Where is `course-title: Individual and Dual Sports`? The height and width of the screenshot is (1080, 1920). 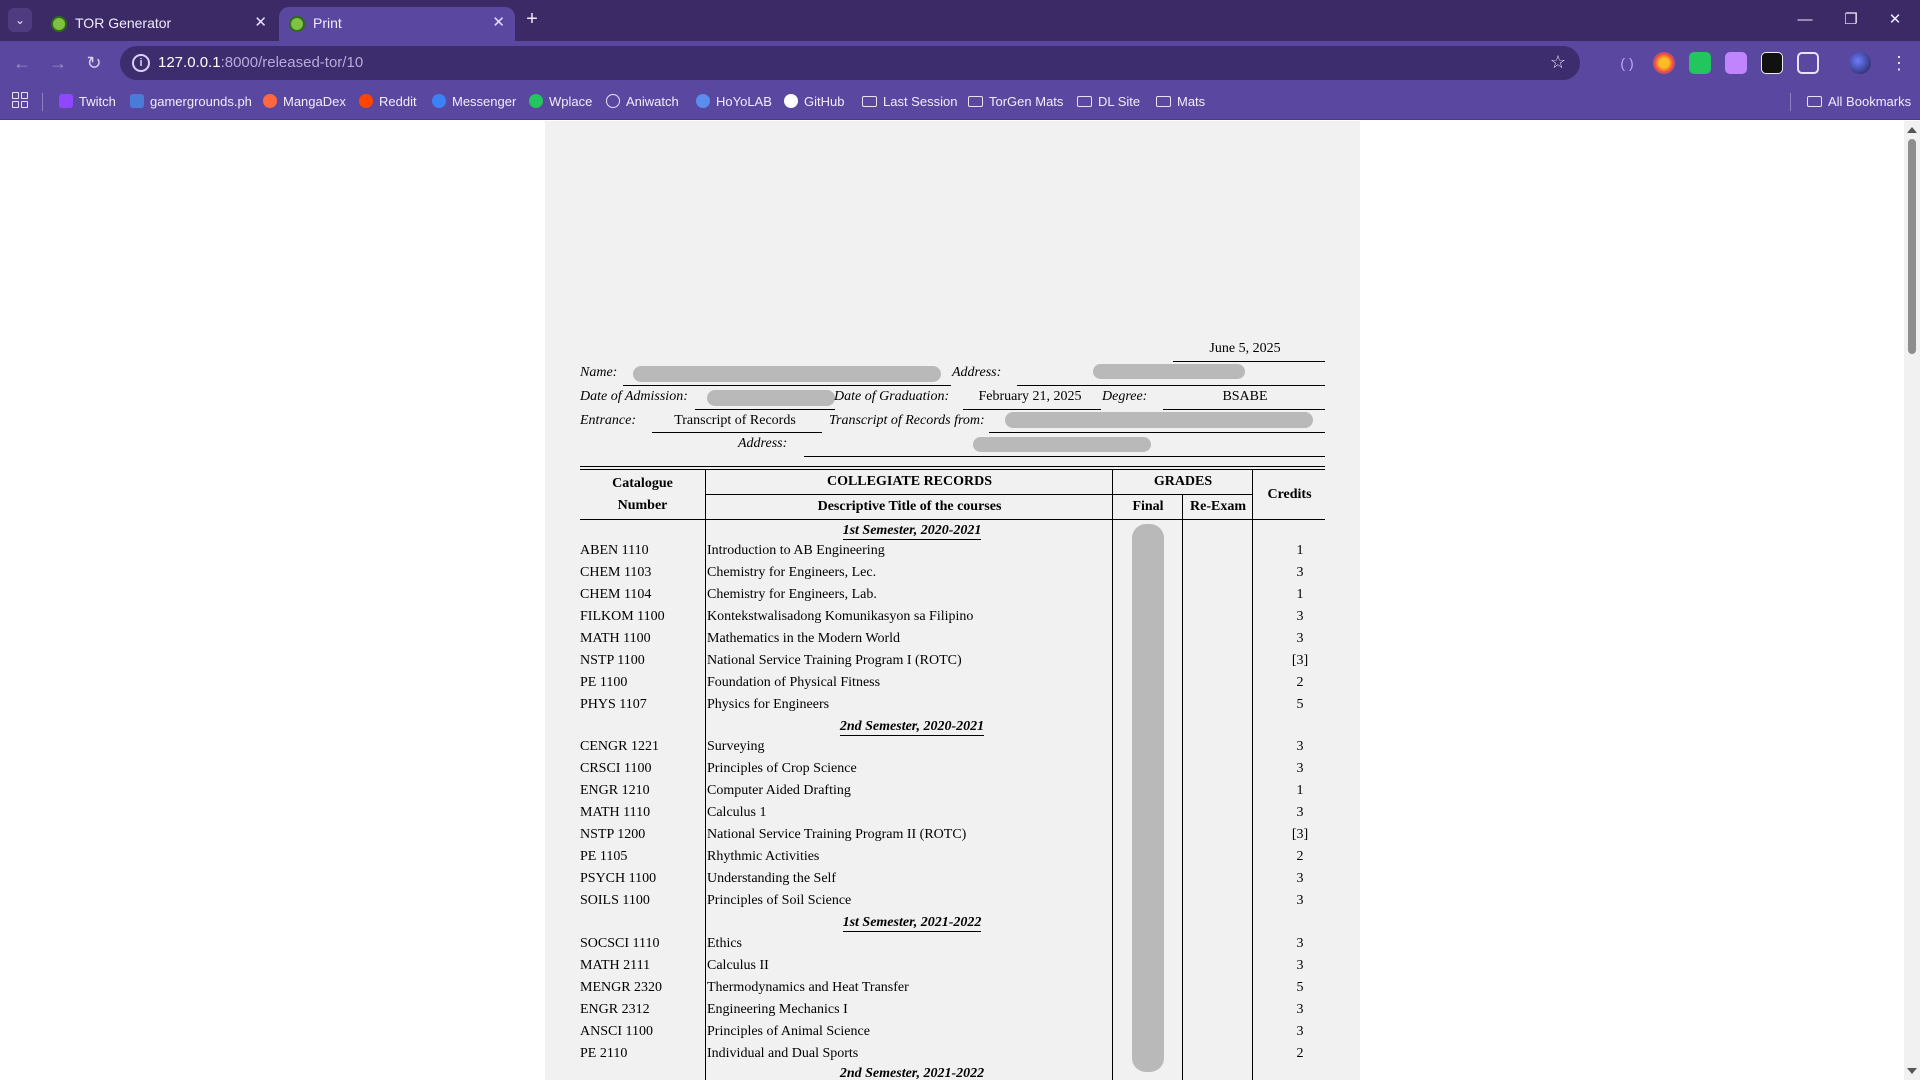 course-title: Individual and Dual Sports is located at coordinates (783, 1053).